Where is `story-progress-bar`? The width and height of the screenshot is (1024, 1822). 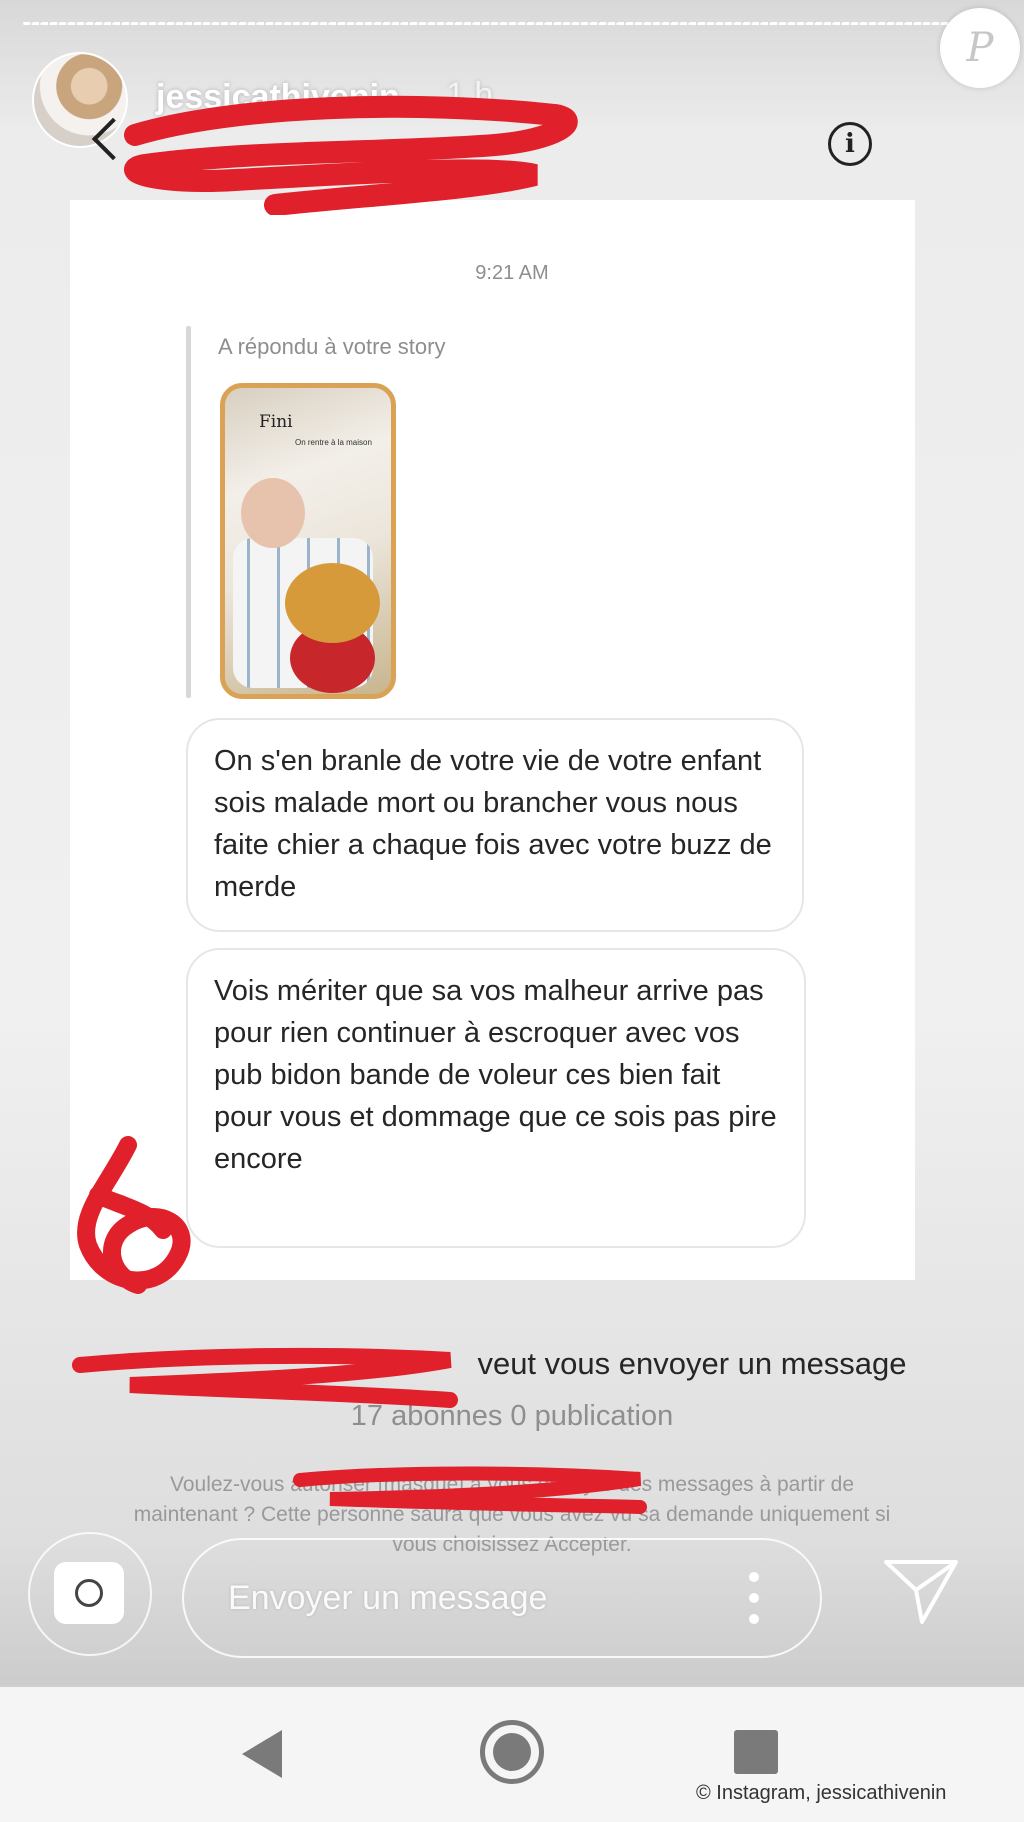
story-progress-bar is located at coordinates (512, 24).